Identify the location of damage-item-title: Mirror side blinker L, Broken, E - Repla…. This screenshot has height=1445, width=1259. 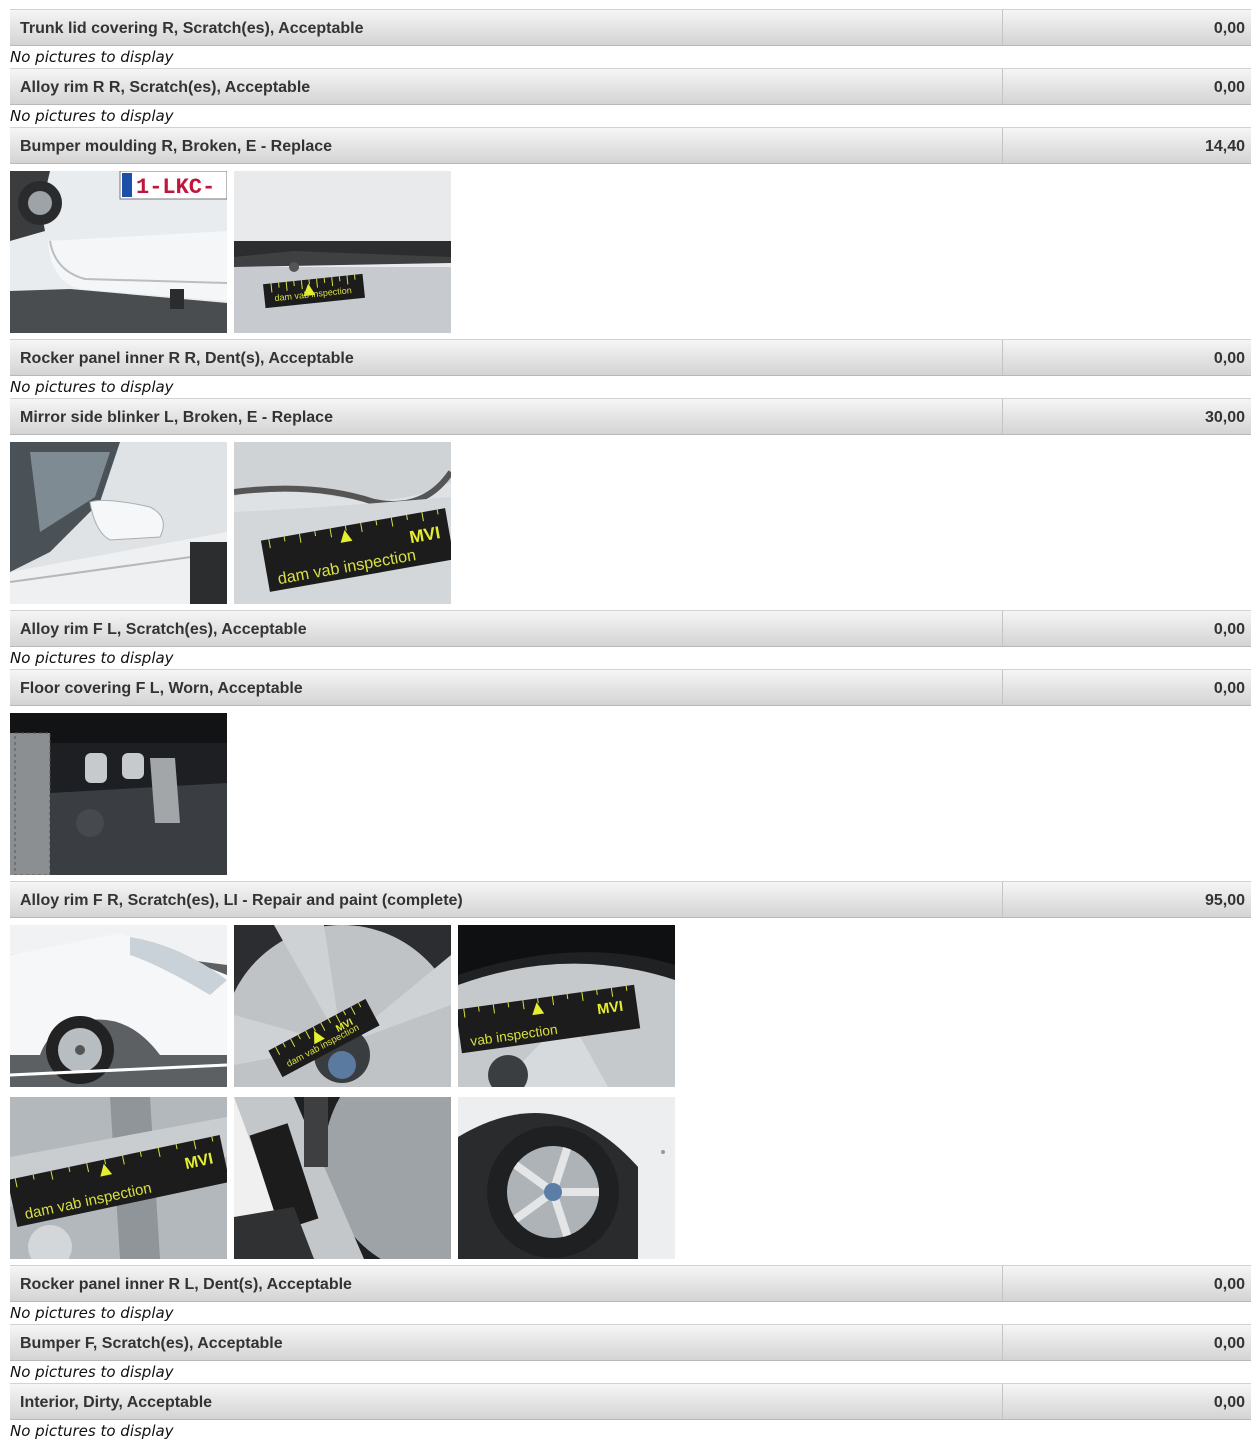
(506, 416).